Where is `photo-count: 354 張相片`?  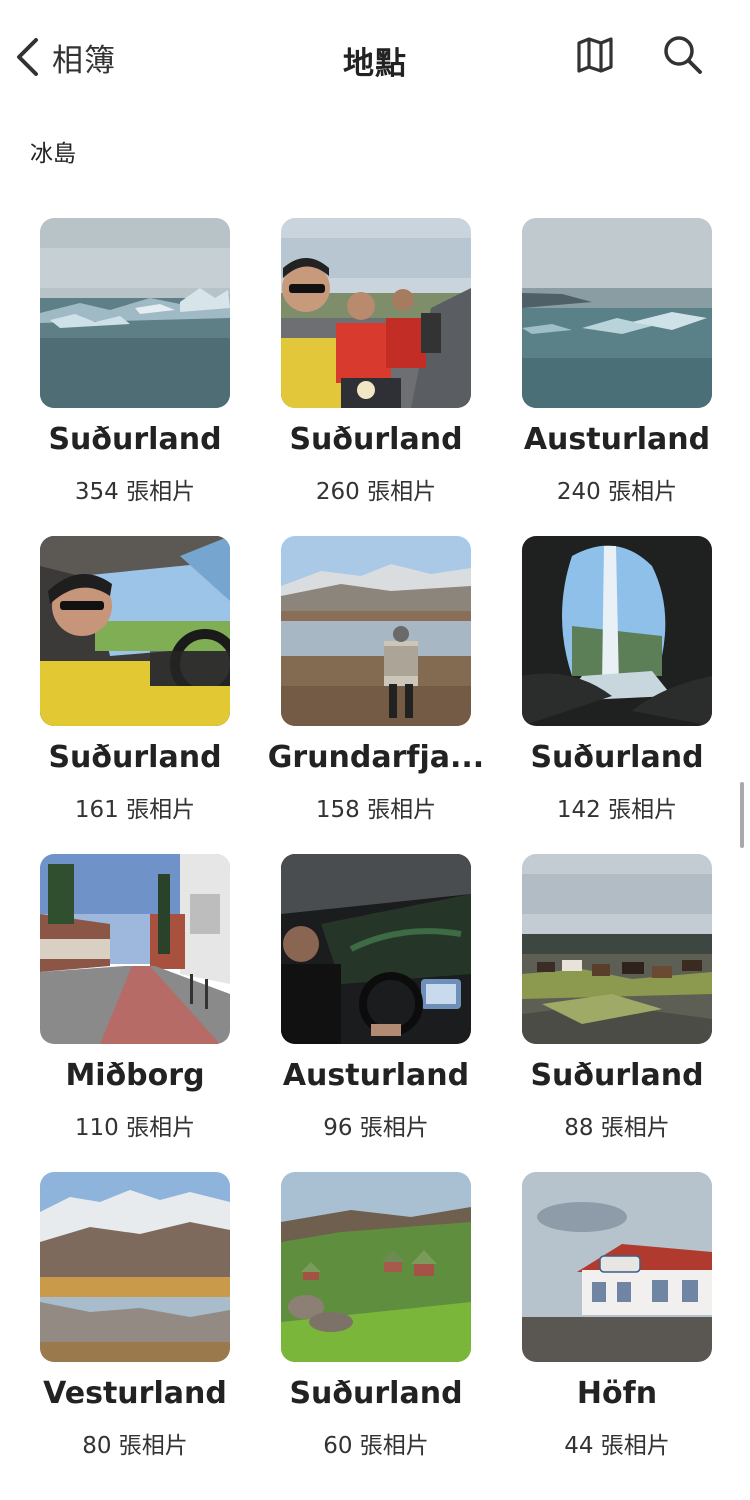 photo-count: 354 張相片 is located at coordinates (135, 492).